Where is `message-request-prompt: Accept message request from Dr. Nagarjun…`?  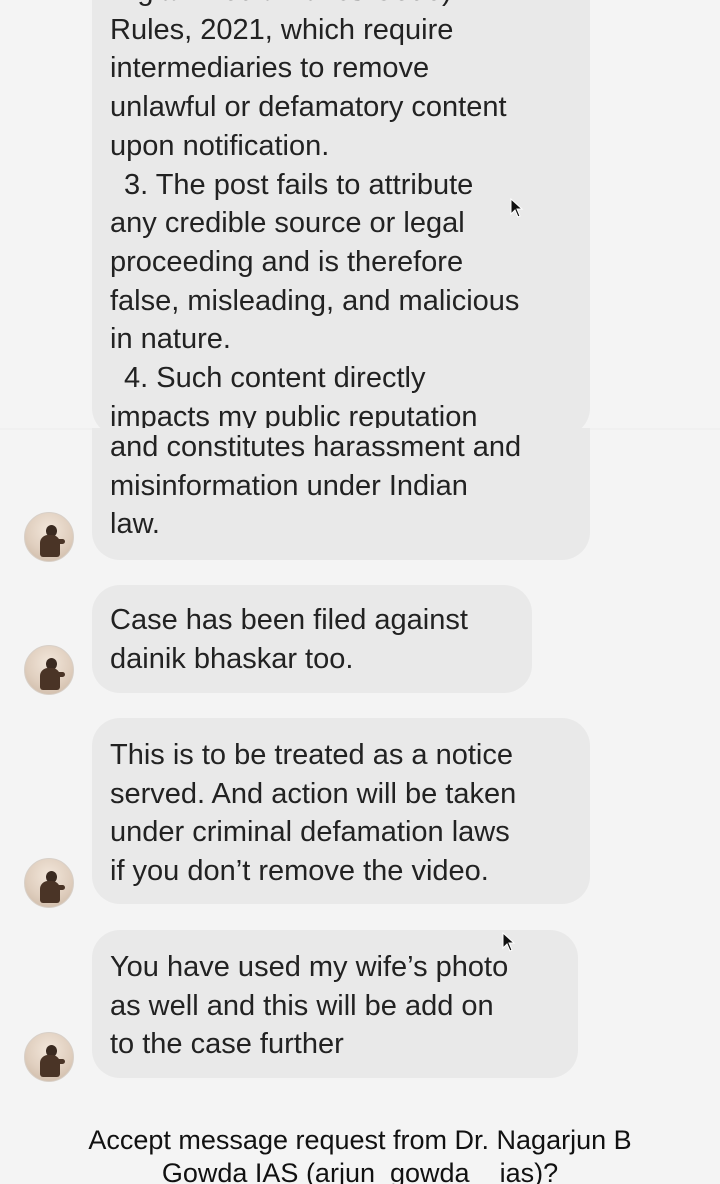
message-request-prompt: Accept message request from Dr. Nagarjun… is located at coordinates (360, 1154).